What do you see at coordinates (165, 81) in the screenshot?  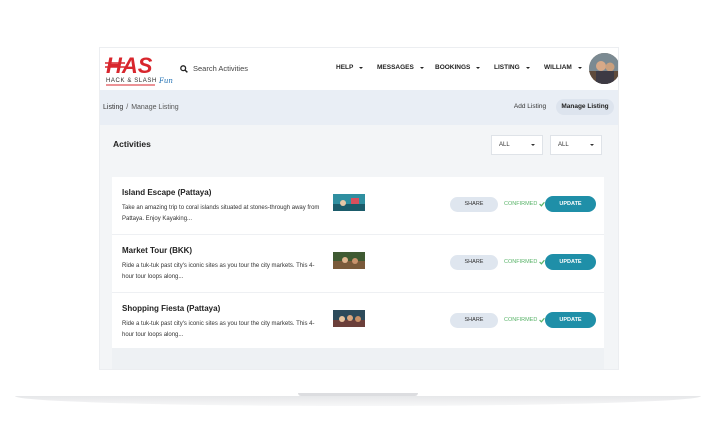 I see `logo-script-text: Fun` at bounding box center [165, 81].